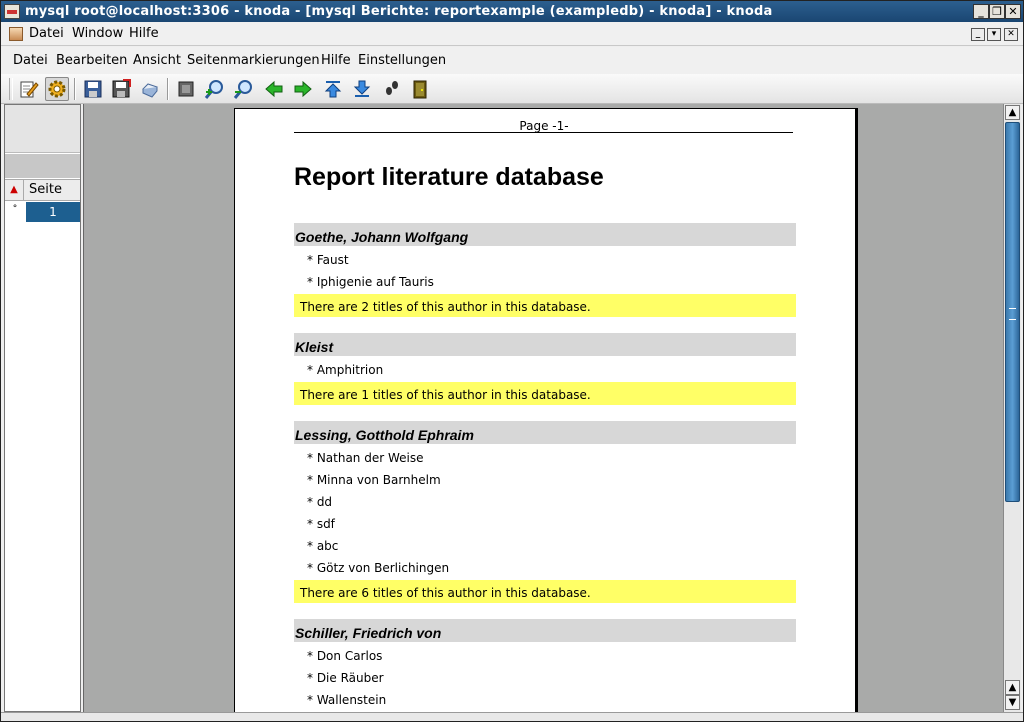 The width and height of the screenshot is (1024, 722). What do you see at coordinates (244, 89) in the screenshot?
I see `zoom-out-icon` at bounding box center [244, 89].